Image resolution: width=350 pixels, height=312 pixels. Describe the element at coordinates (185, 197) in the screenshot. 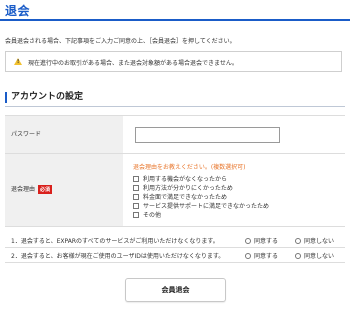

I see `reason-option-label: 料金面で満足できなかったため` at that location.